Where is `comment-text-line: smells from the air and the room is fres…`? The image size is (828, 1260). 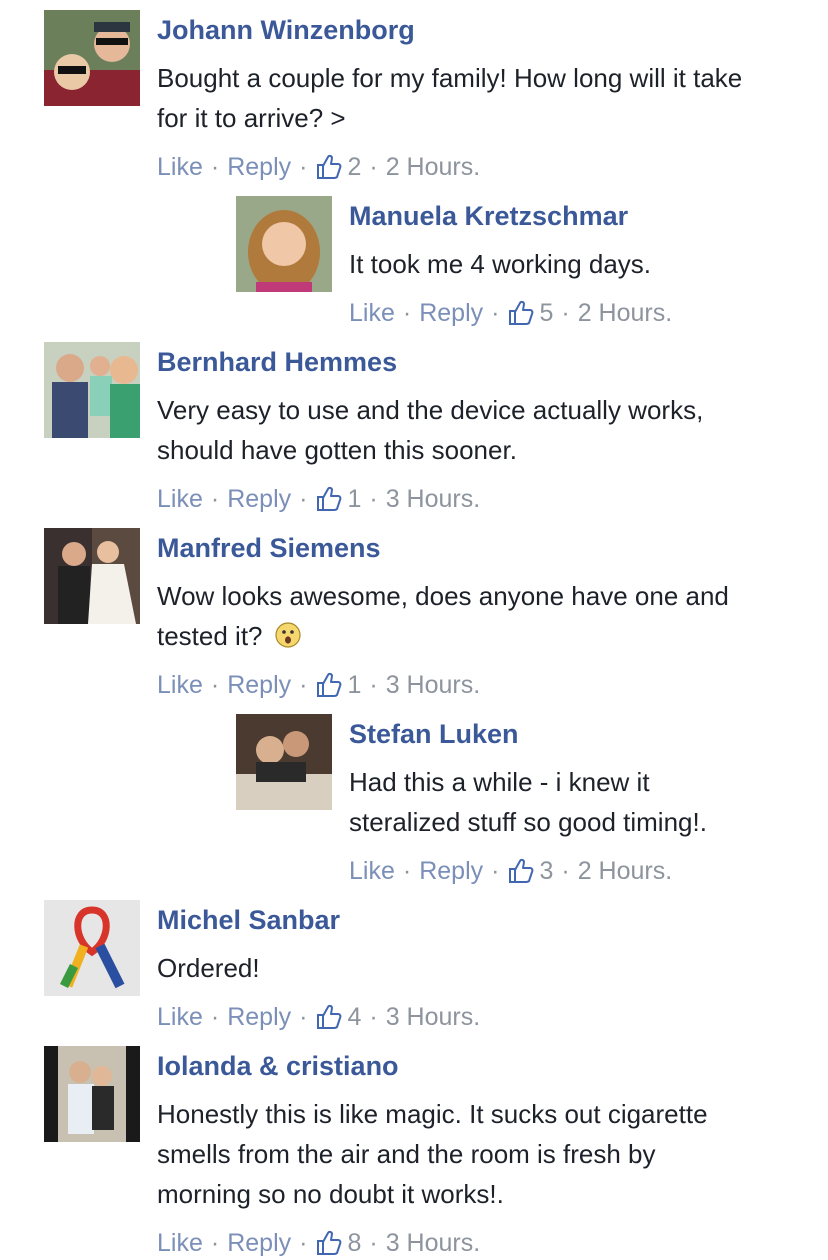
comment-text-line: smells from the air and the room is fres… is located at coordinates (406, 1154).